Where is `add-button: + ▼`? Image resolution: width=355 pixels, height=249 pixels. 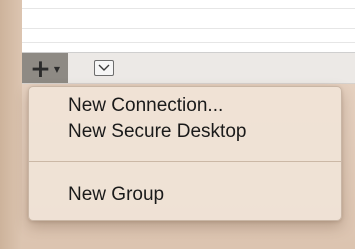
add-button: + ▼ is located at coordinates (45, 68).